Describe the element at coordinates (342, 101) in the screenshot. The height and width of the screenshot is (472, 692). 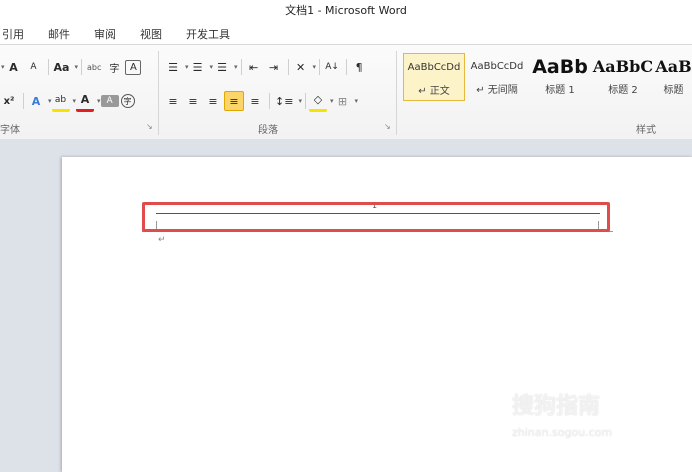
I see `borders-button: ⊞` at that location.